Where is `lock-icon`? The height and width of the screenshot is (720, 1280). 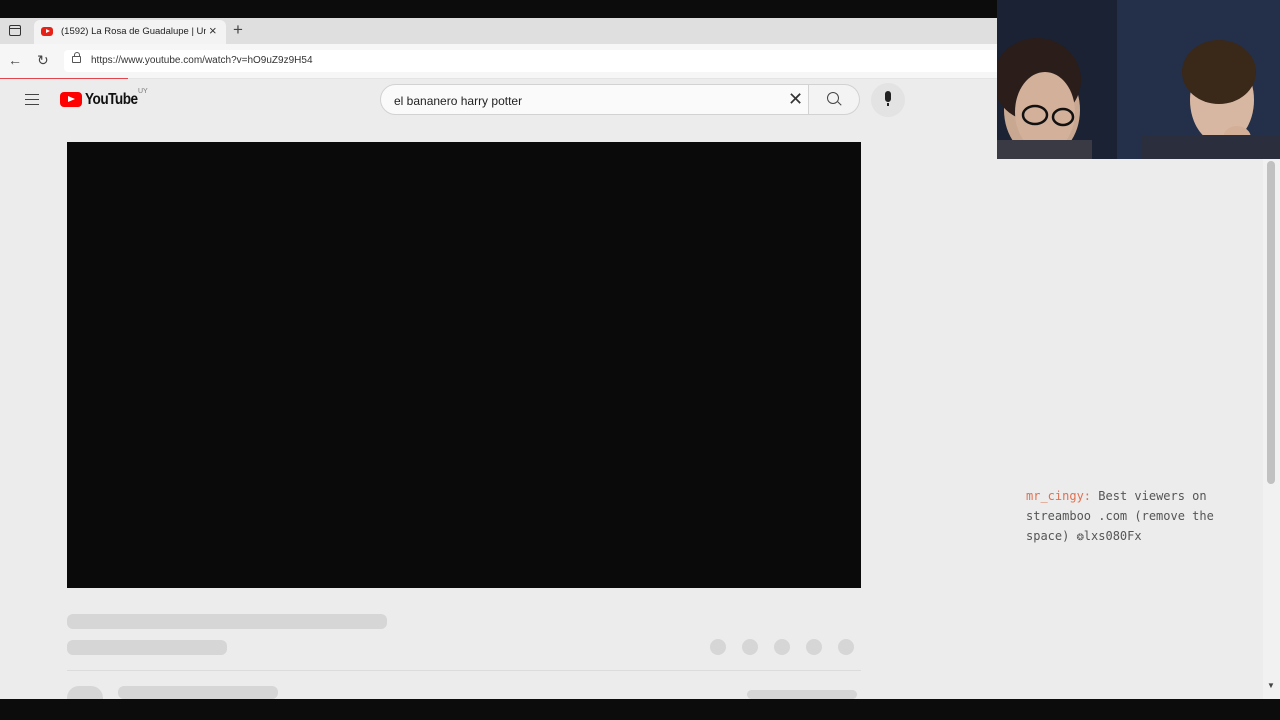
lock-icon is located at coordinates (76, 57).